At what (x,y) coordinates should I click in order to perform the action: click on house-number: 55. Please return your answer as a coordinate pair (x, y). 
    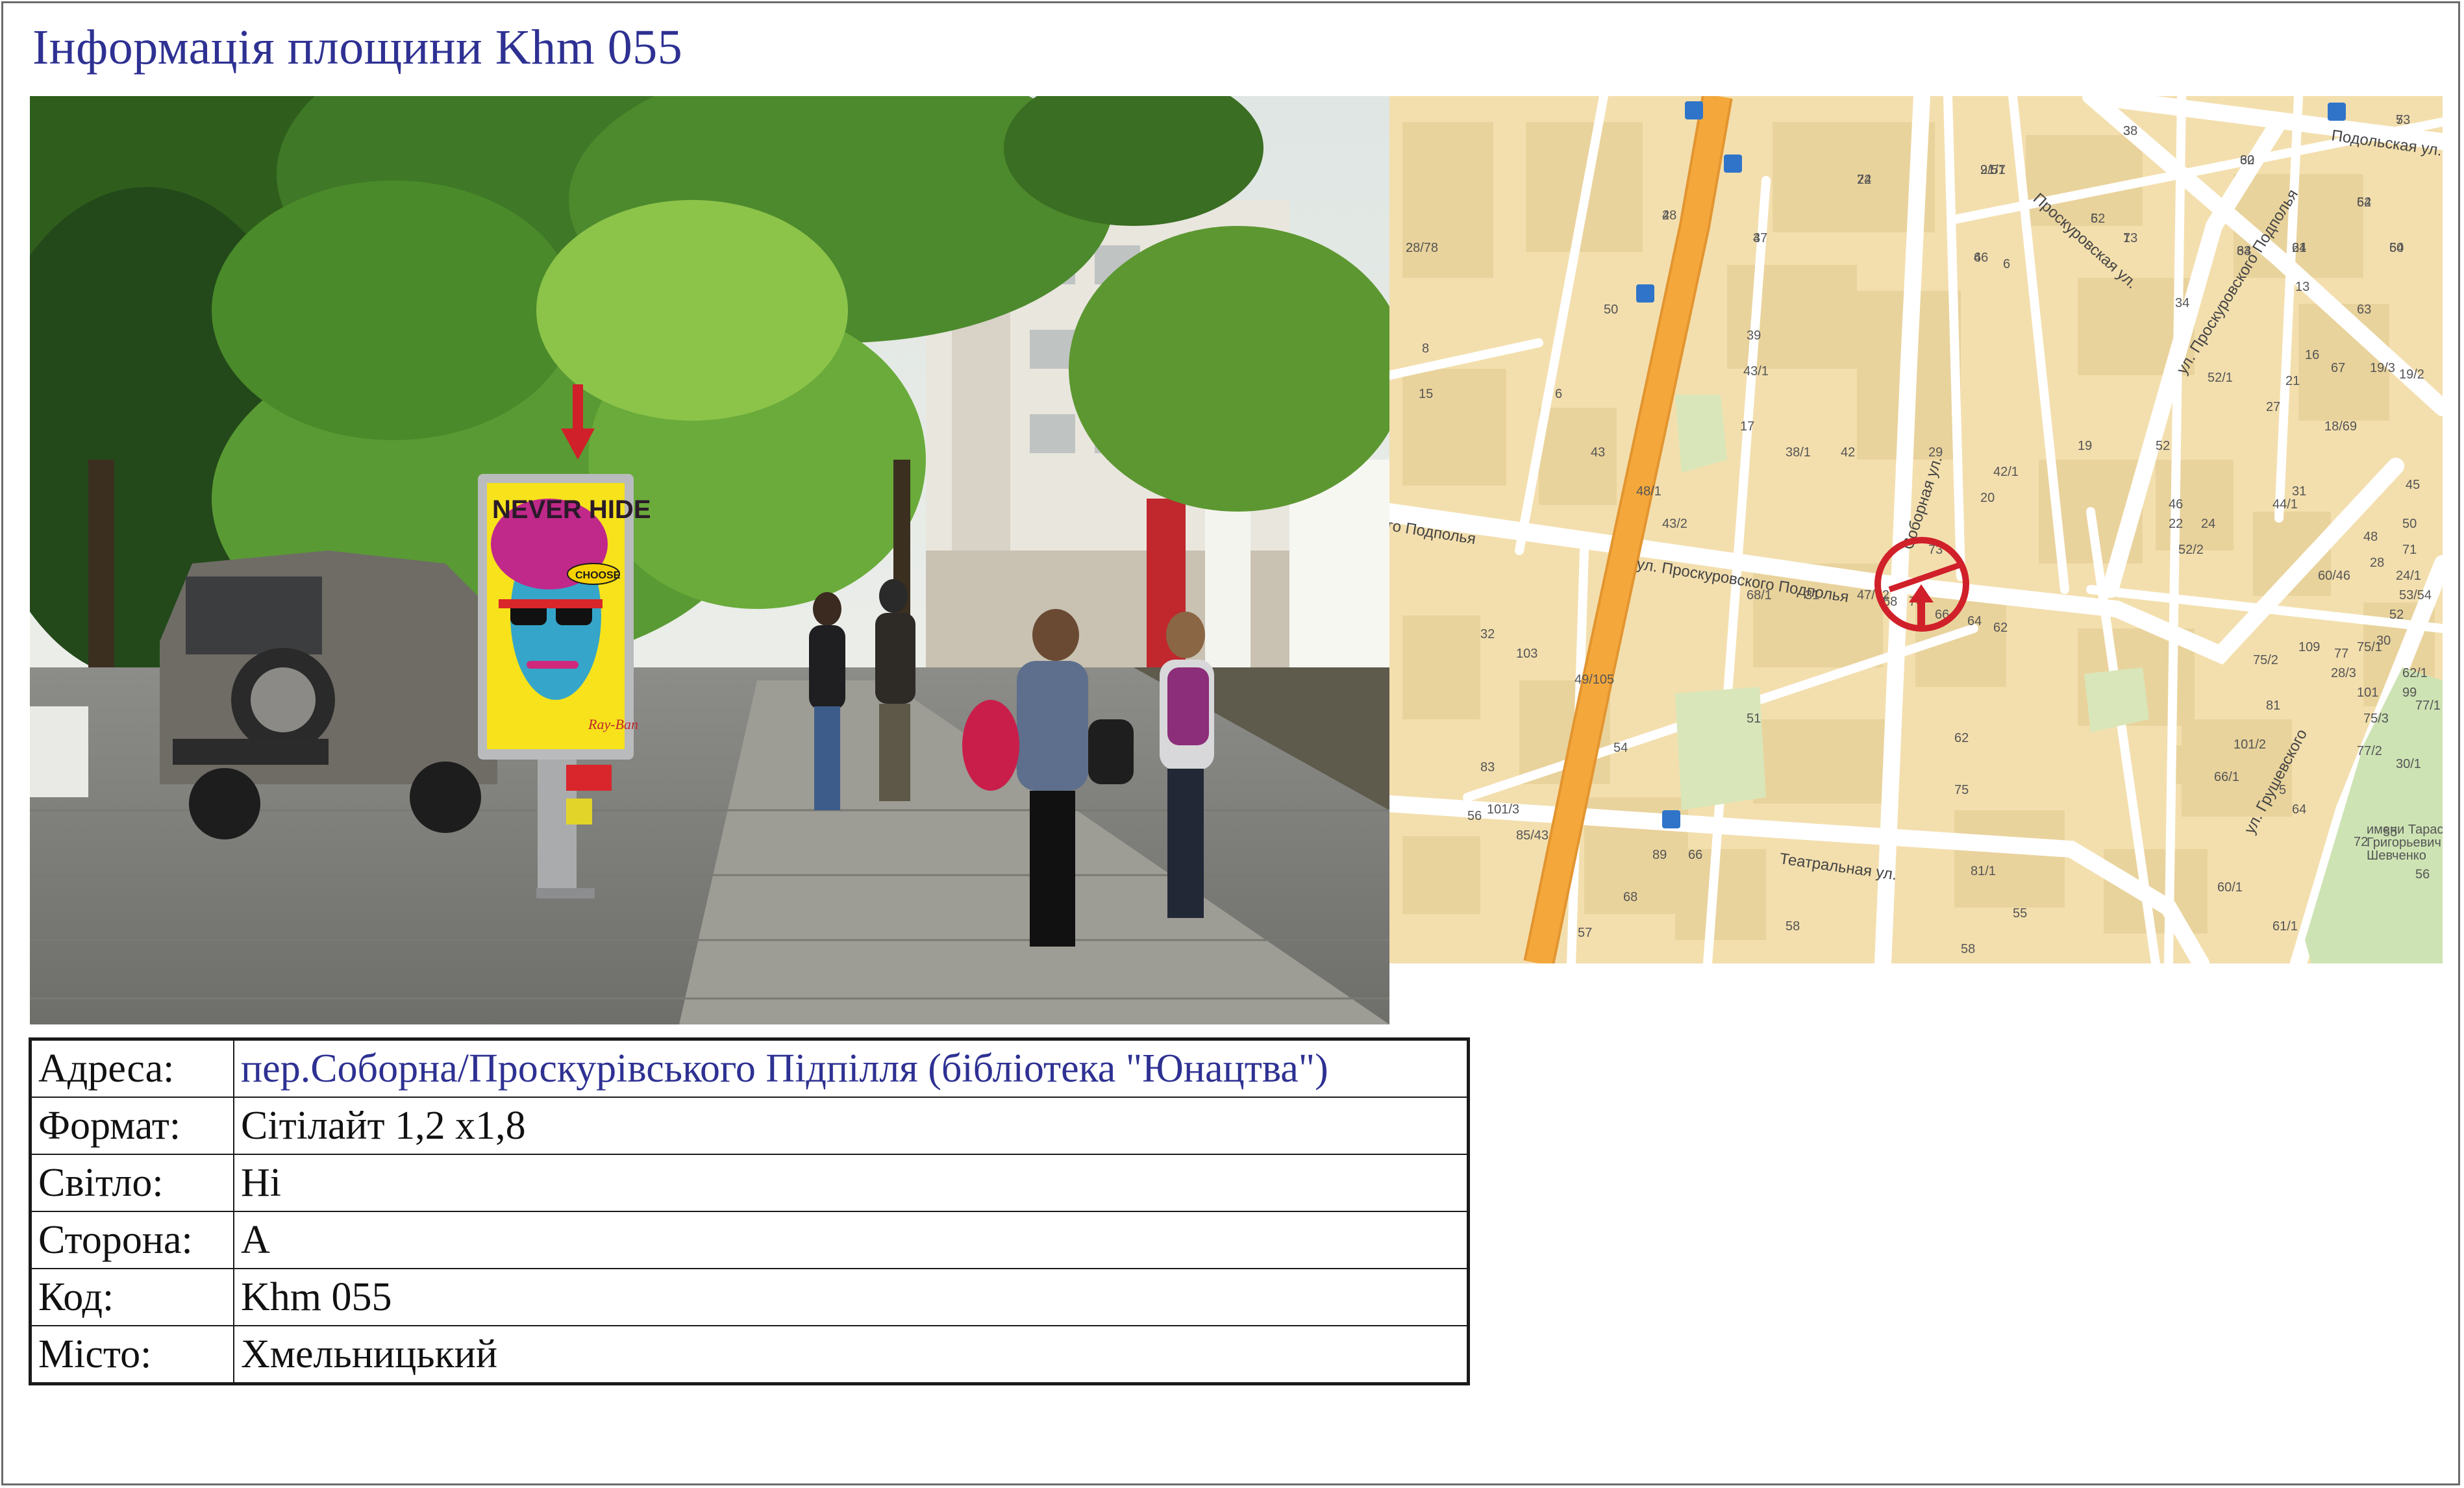
    Looking at the image, I should click on (2020, 913).